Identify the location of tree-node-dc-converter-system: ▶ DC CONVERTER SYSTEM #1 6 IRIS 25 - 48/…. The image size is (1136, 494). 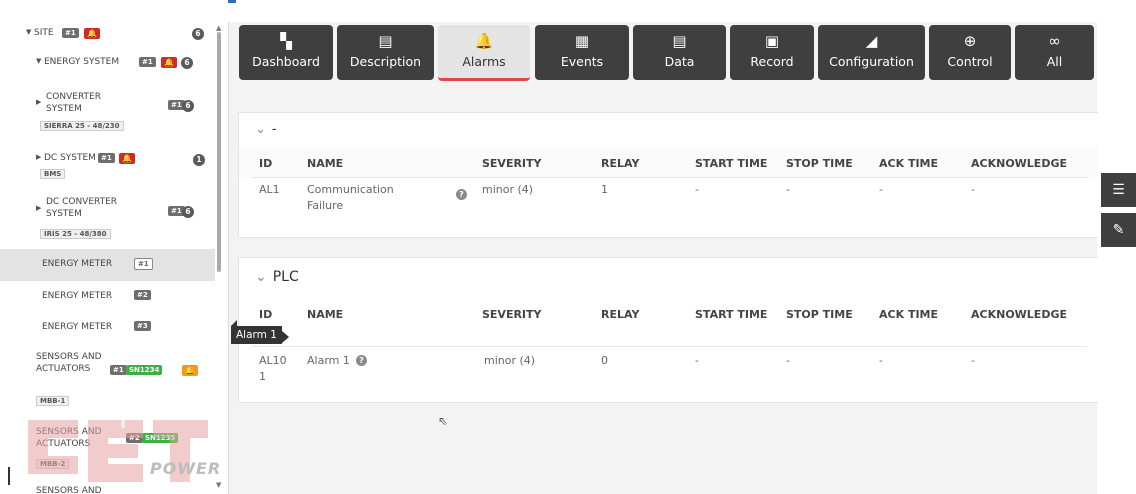
(107, 217).